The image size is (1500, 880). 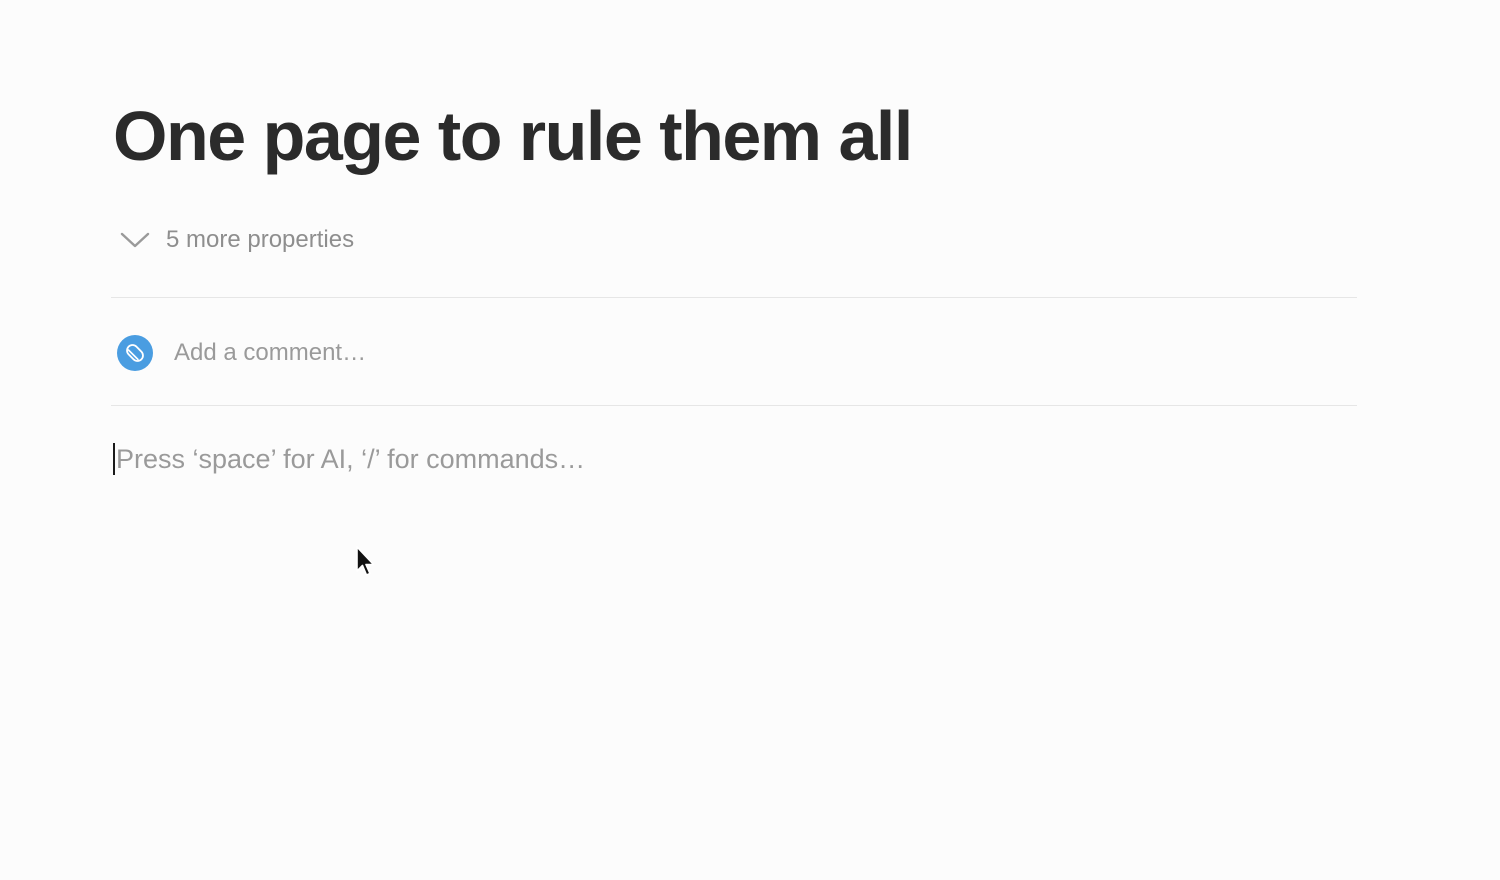 What do you see at coordinates (513, 136) in the screenshot?
I see `page-title: One page to rule them all` at bounding box center [513, 136].